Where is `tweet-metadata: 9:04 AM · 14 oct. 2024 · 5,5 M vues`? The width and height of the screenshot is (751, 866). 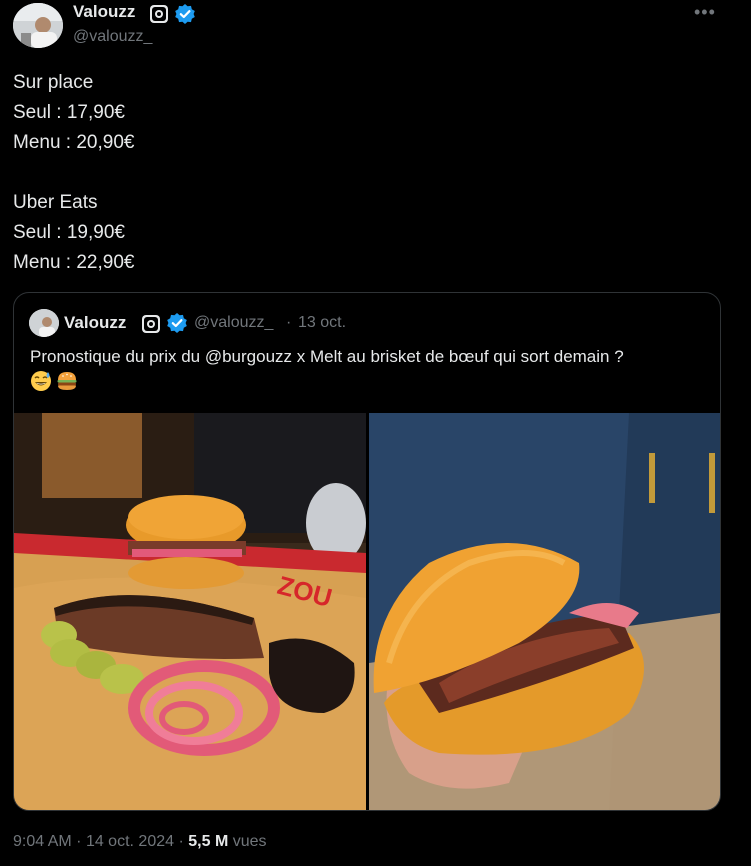
tweet-metadata: 9:04 AM · 14 oct. 2024 · 5,5 M vues is located at coordinates (140, 842).